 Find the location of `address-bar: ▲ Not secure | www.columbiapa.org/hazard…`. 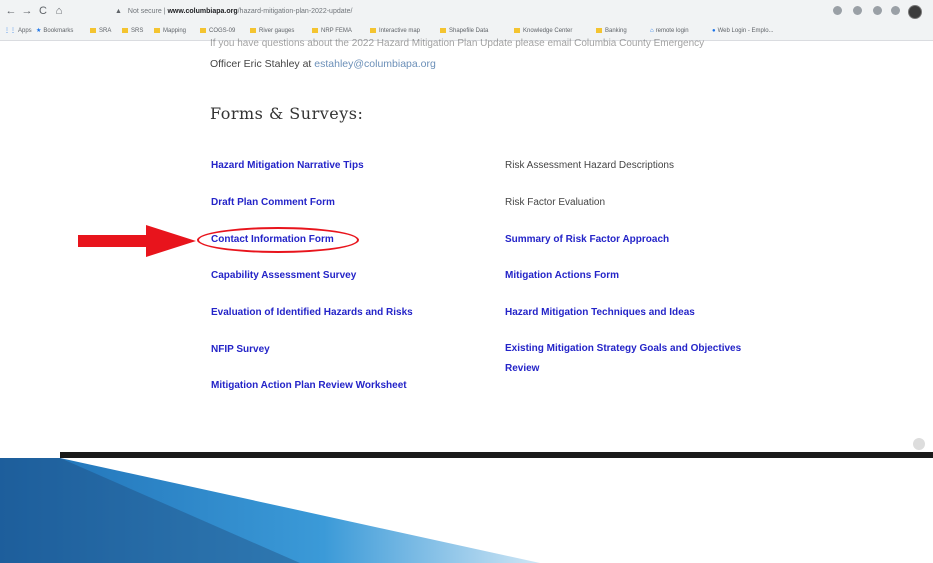

address-bar: ▲ Not secure | www.columbiapa.org/hazard… is located at coordinates (465, 11).